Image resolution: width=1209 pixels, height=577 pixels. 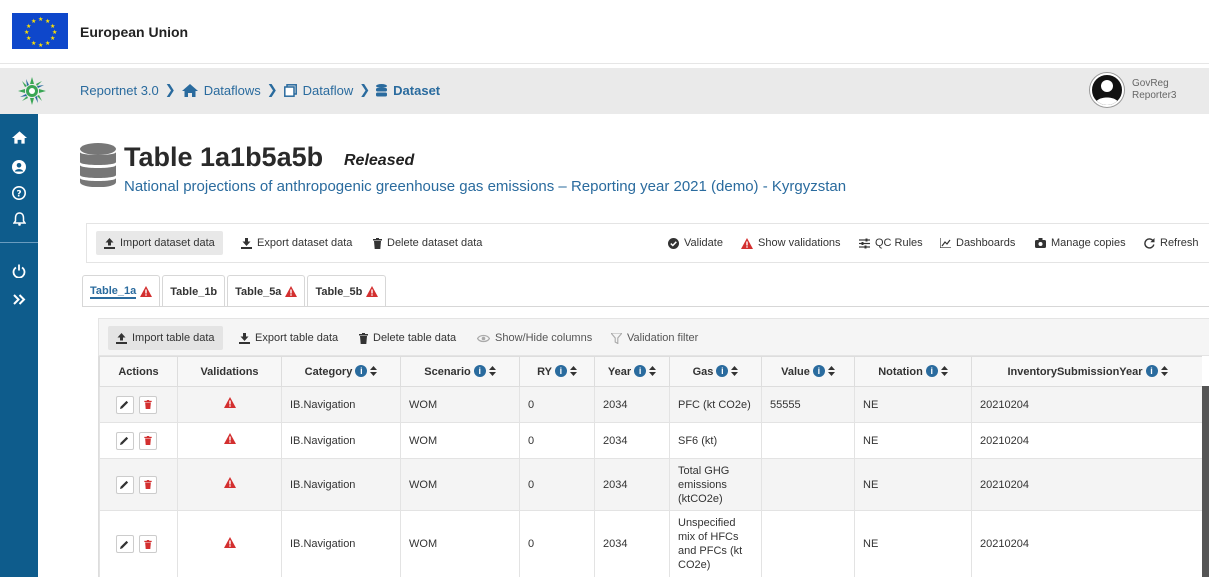 I want to click on import-dataset-button: Import dataset data, so click(x=159, y=243).